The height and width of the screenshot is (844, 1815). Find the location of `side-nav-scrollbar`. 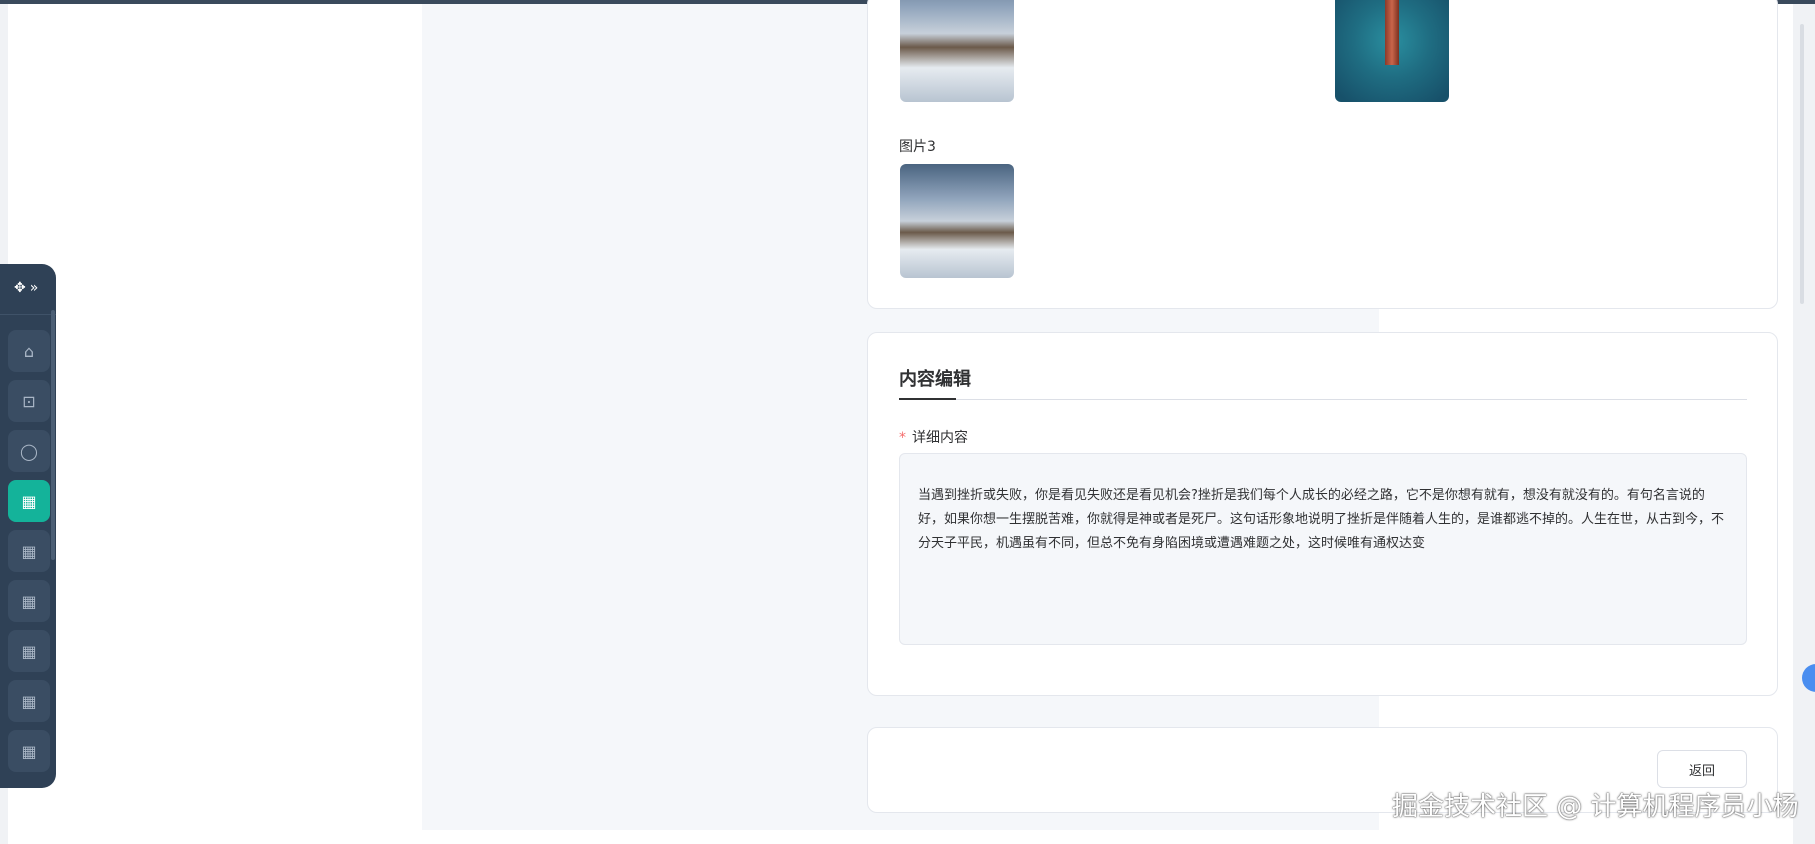

side-nav-scrollbar is located at coordinates (53, 435).